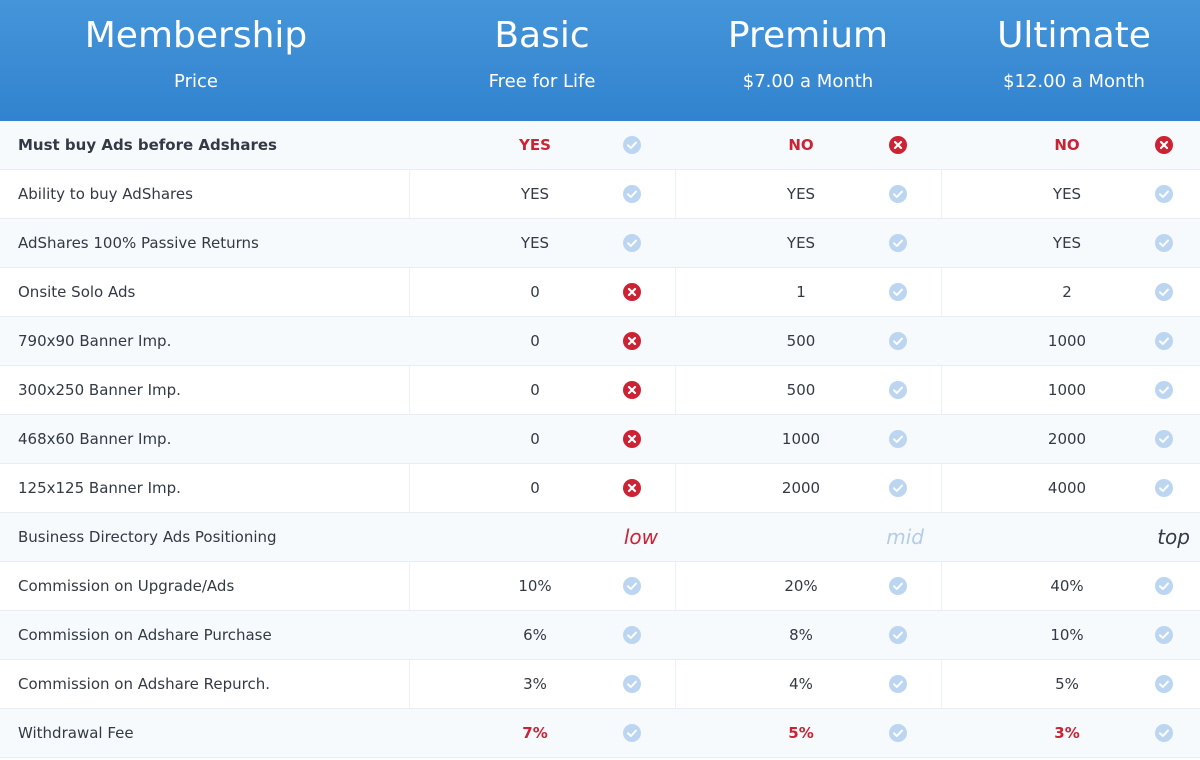  I want to click on cell-basic: 7%, so click(542, 733).